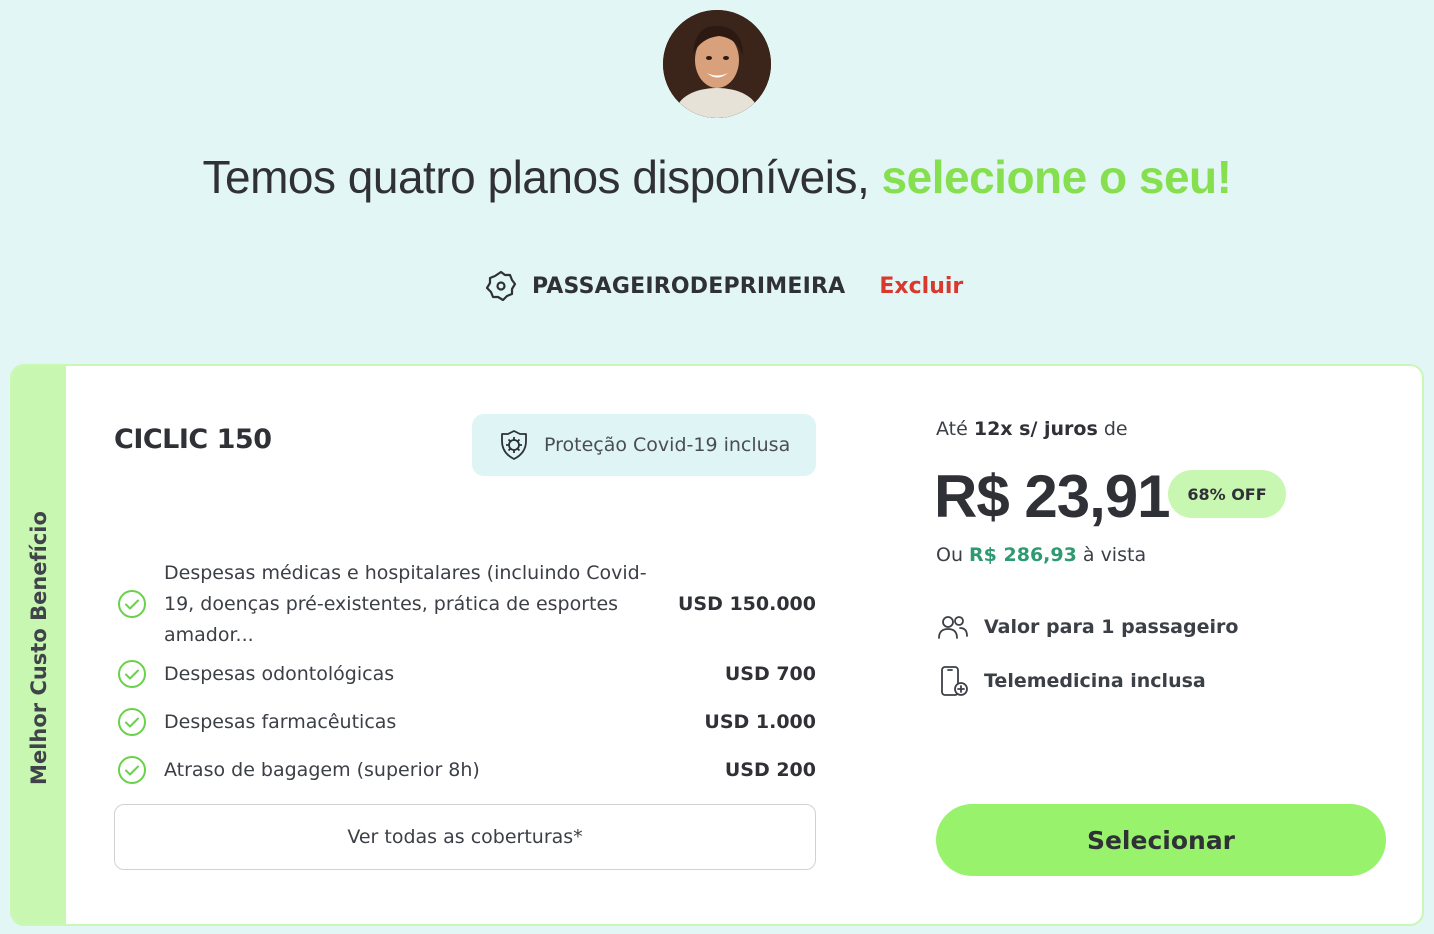  I want to click on passengers-feature: Valor para 1 passageiro, so click(1087, 627).